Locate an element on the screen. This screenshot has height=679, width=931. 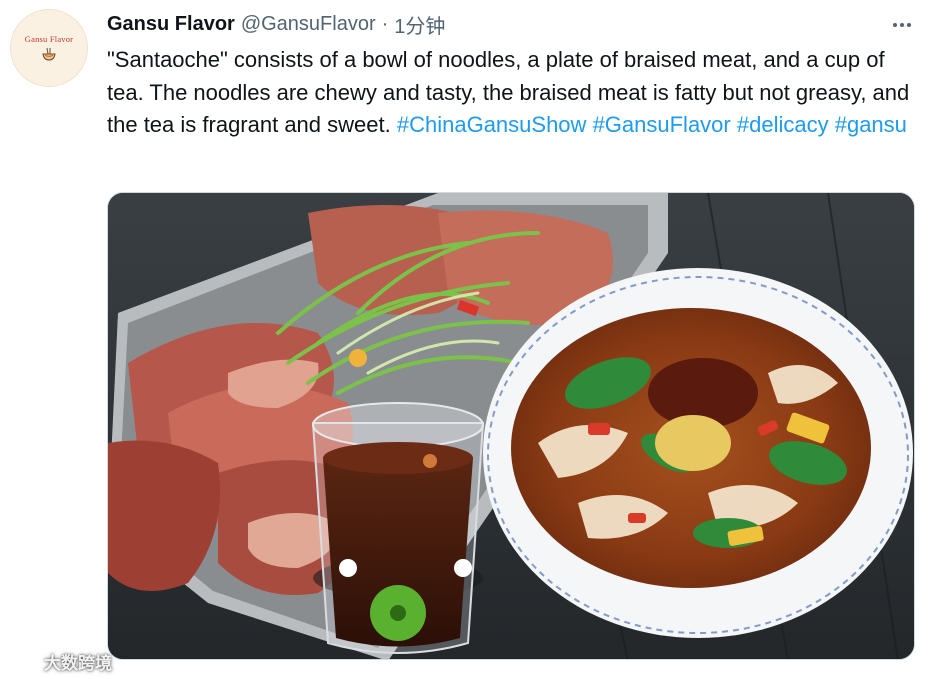
timestamp: 1分钟 is located at coordinates (419, 24).